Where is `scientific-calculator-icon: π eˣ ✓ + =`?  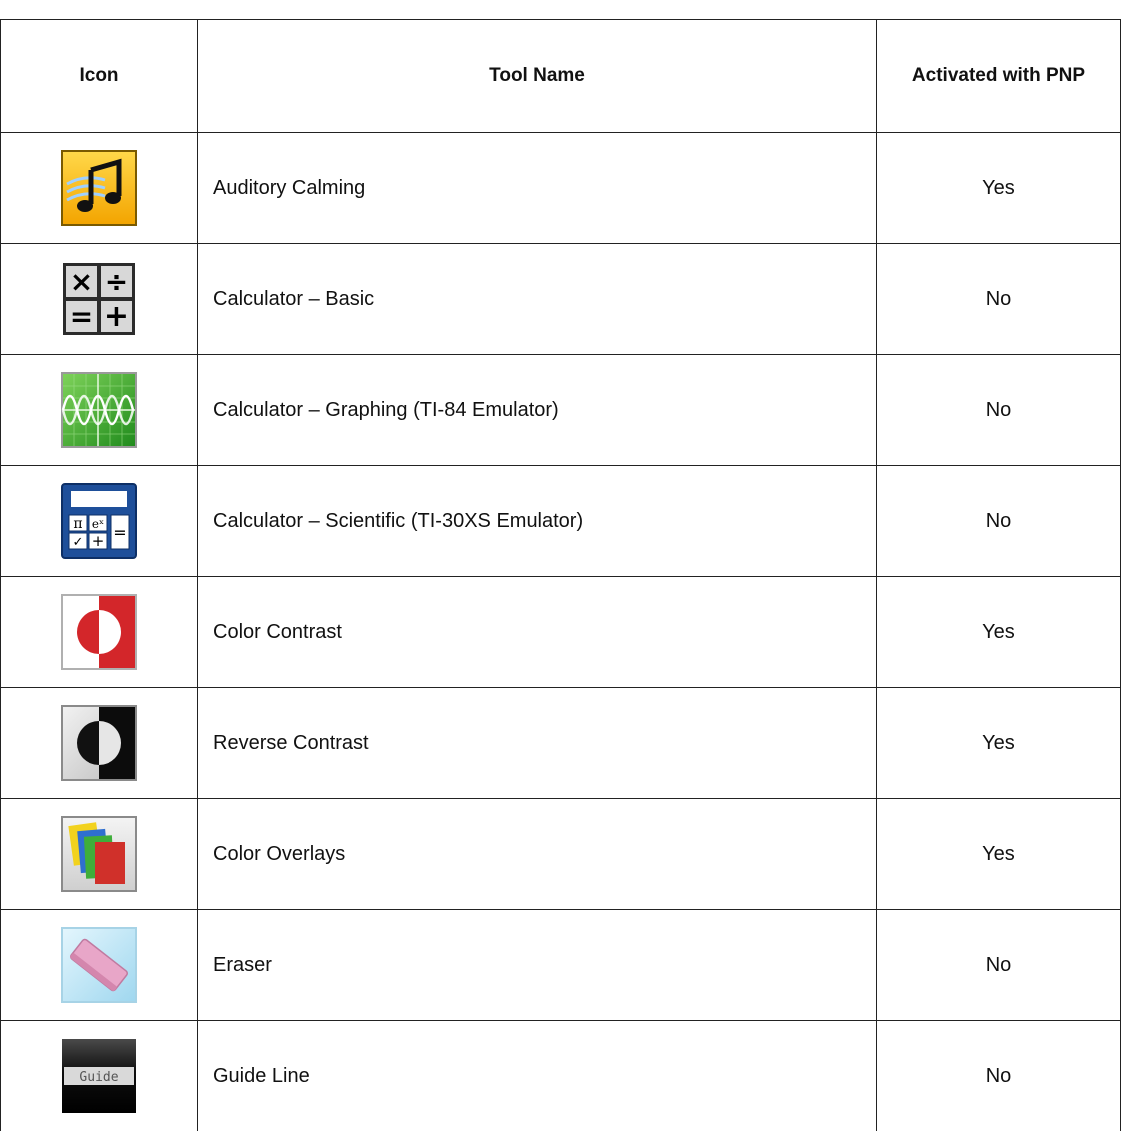
scientific-calculator-icon: π eˣ ✓ + = is located at coordinates (99, 521).